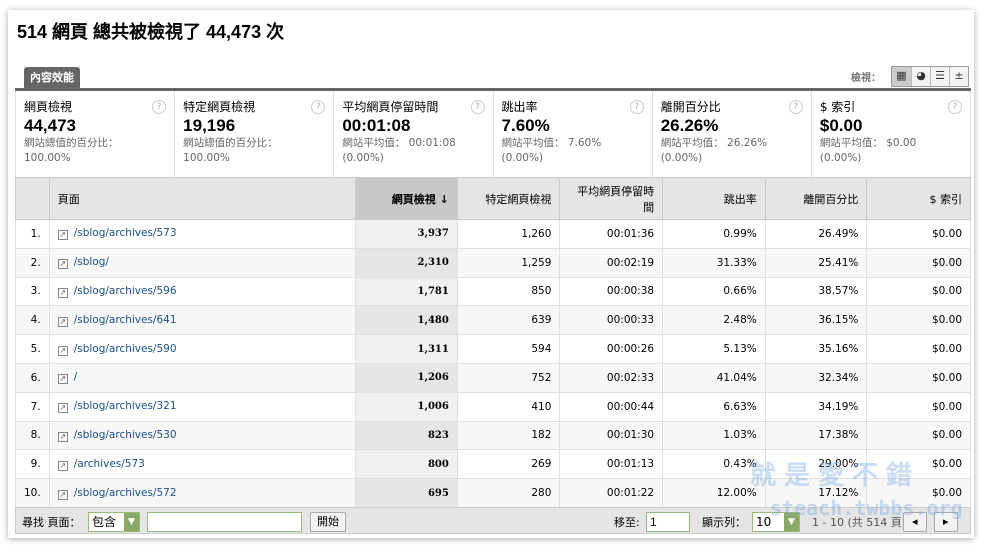 This screenshot has height=550, width=988. What do you see at coordinates (209, 125) in the screenshot?
I see `metric-value: 19,196` at bounding box center [209, 125].